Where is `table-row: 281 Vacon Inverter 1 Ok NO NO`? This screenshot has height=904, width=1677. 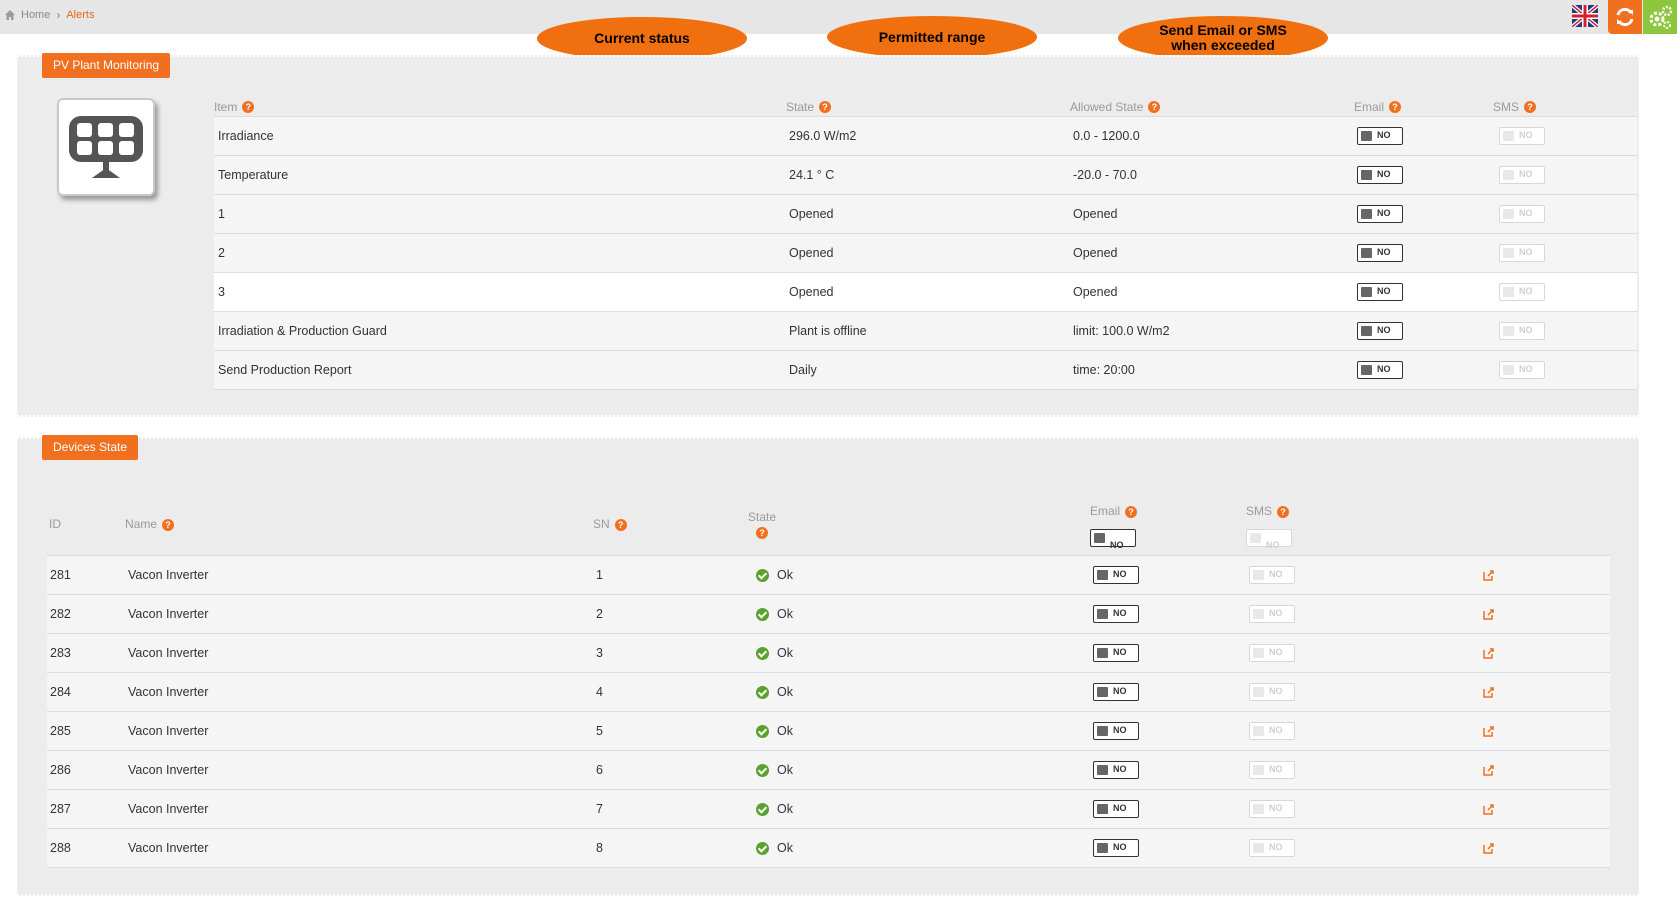 table-row: 281 Vacon Inverter 1 Ok NO NO is located at coordinates (828, 575).